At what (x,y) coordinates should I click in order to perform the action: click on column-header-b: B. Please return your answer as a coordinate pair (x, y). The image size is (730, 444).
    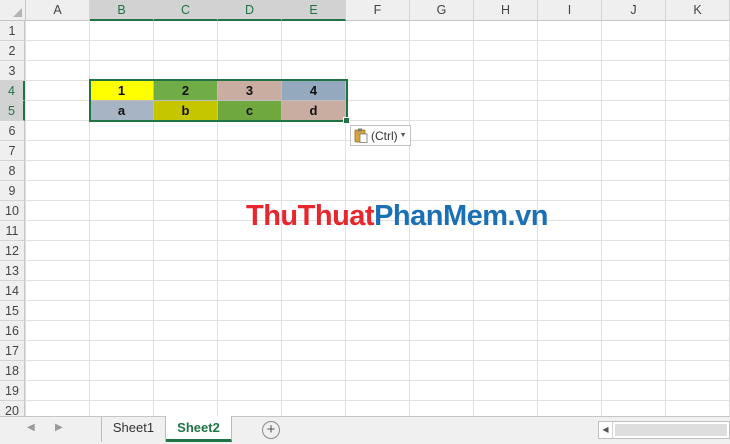
    Looking at the image, I should click on (122, 10).